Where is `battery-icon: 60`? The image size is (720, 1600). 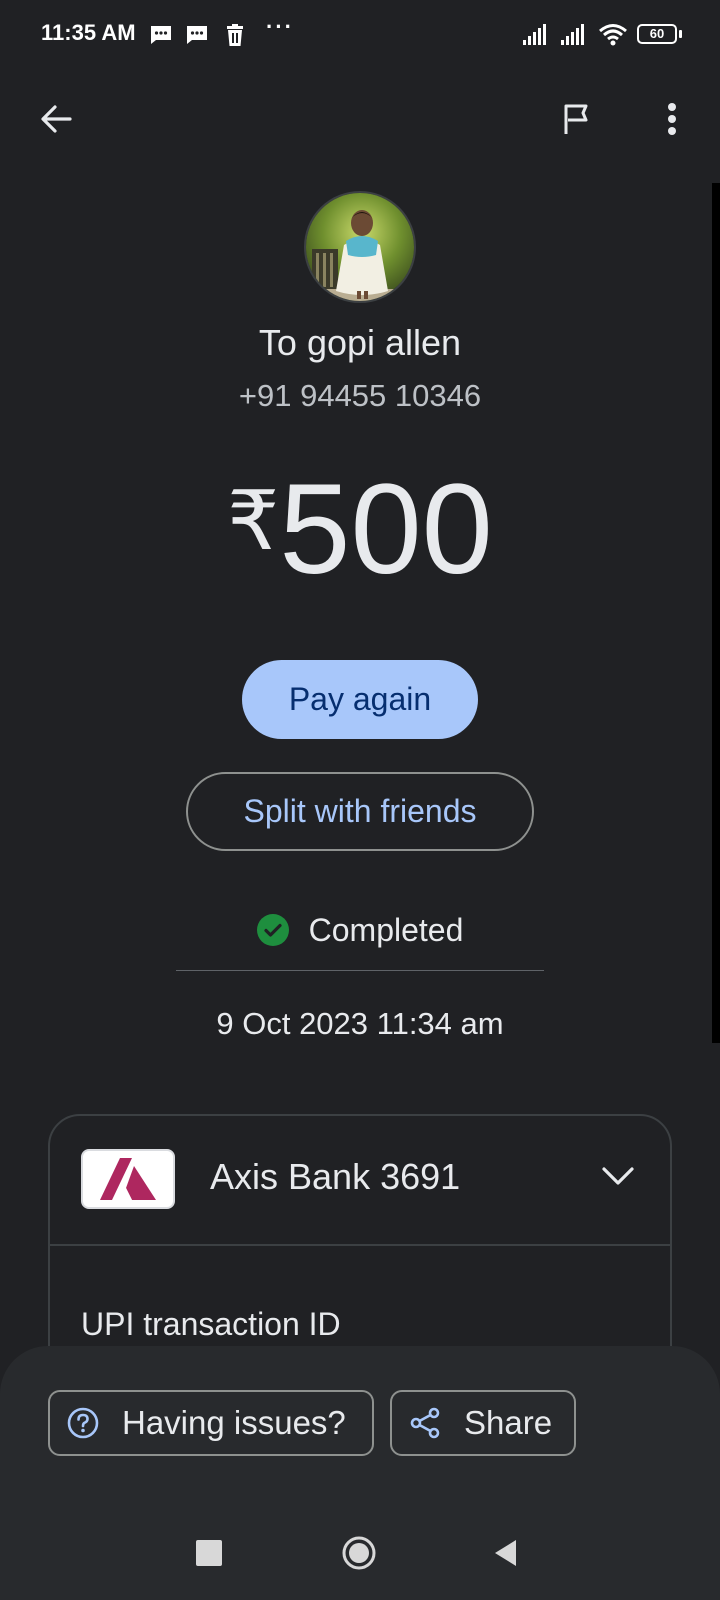 battery-icon: 60 is located at coordinates (657, 34).